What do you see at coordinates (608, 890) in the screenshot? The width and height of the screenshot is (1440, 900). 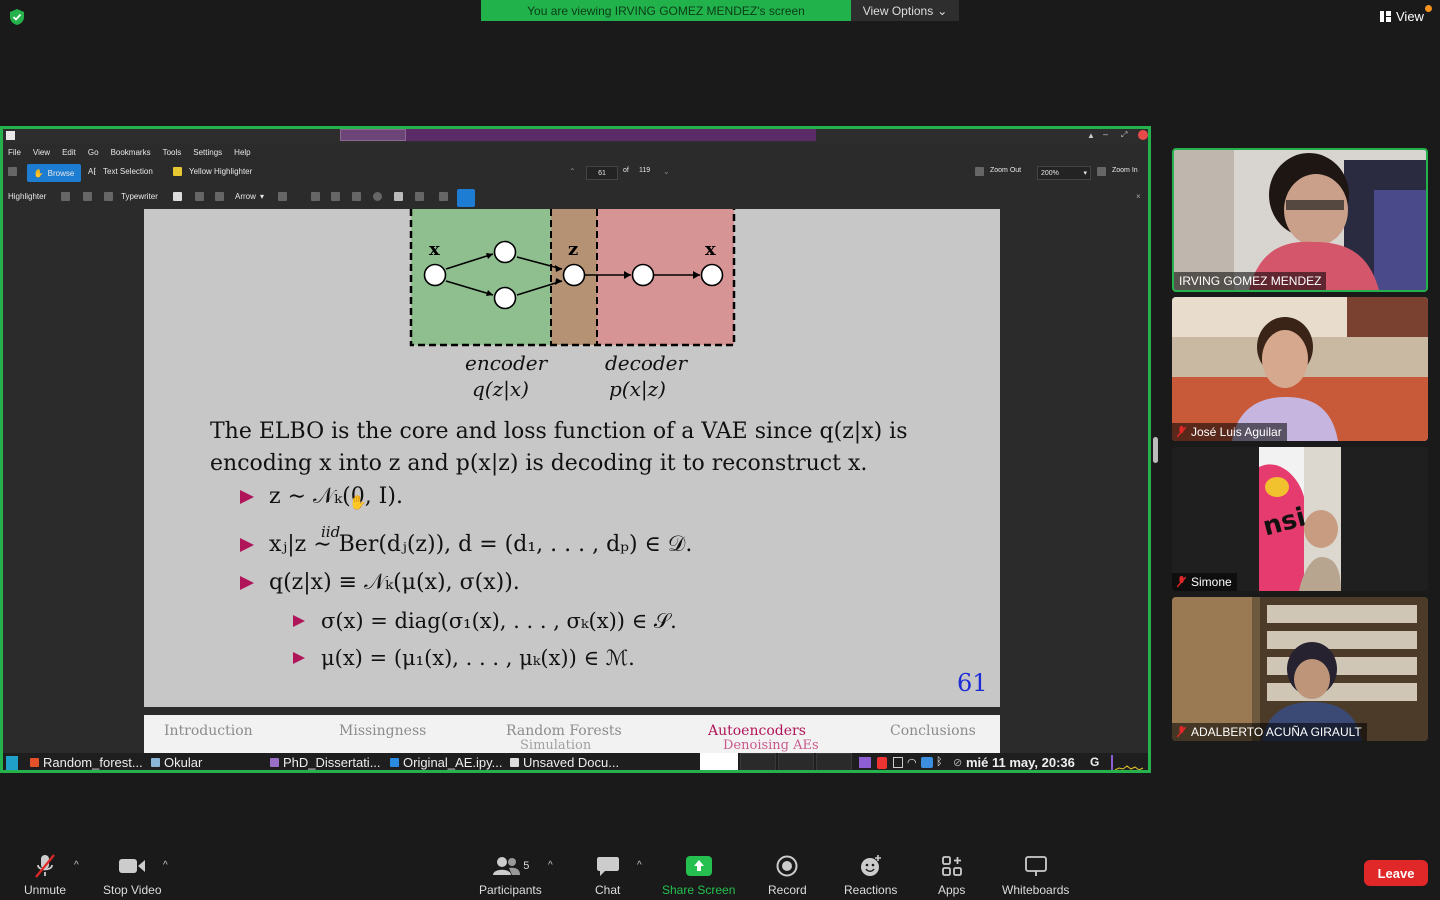 I see `chat-label: Chat` at bounding box center [608, 890].